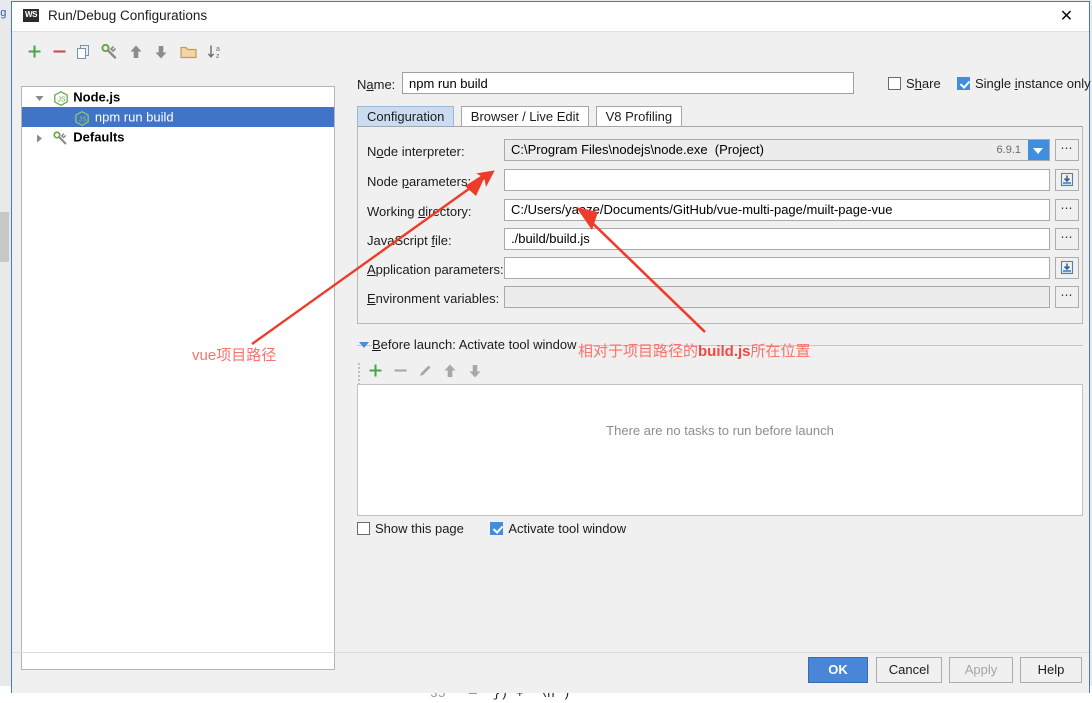  What do you see at coordinates (39, 138) in the screenshot?
I see `expand-triangle-icon` at bounding box center [39, 138].